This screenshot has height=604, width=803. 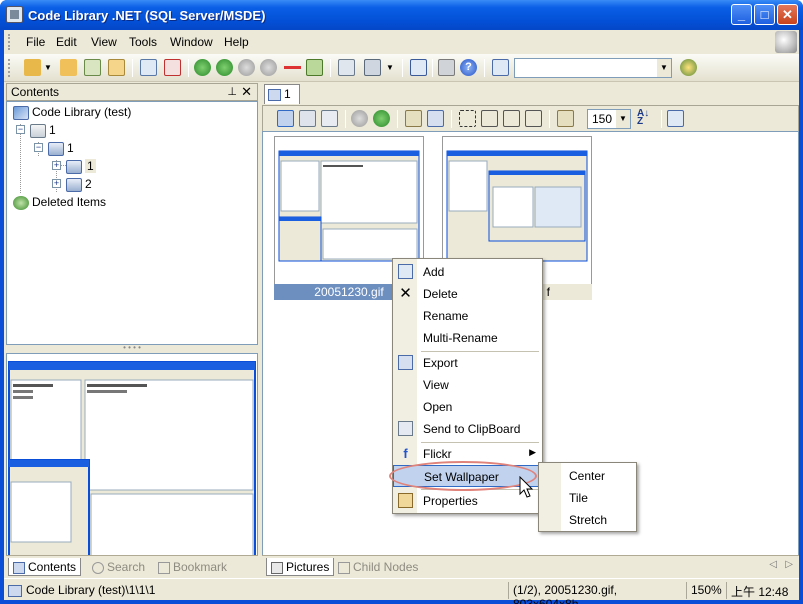 I want to click on menu-send-to-clipboard: Send to ClipBoard, so click(x=467, y=429).